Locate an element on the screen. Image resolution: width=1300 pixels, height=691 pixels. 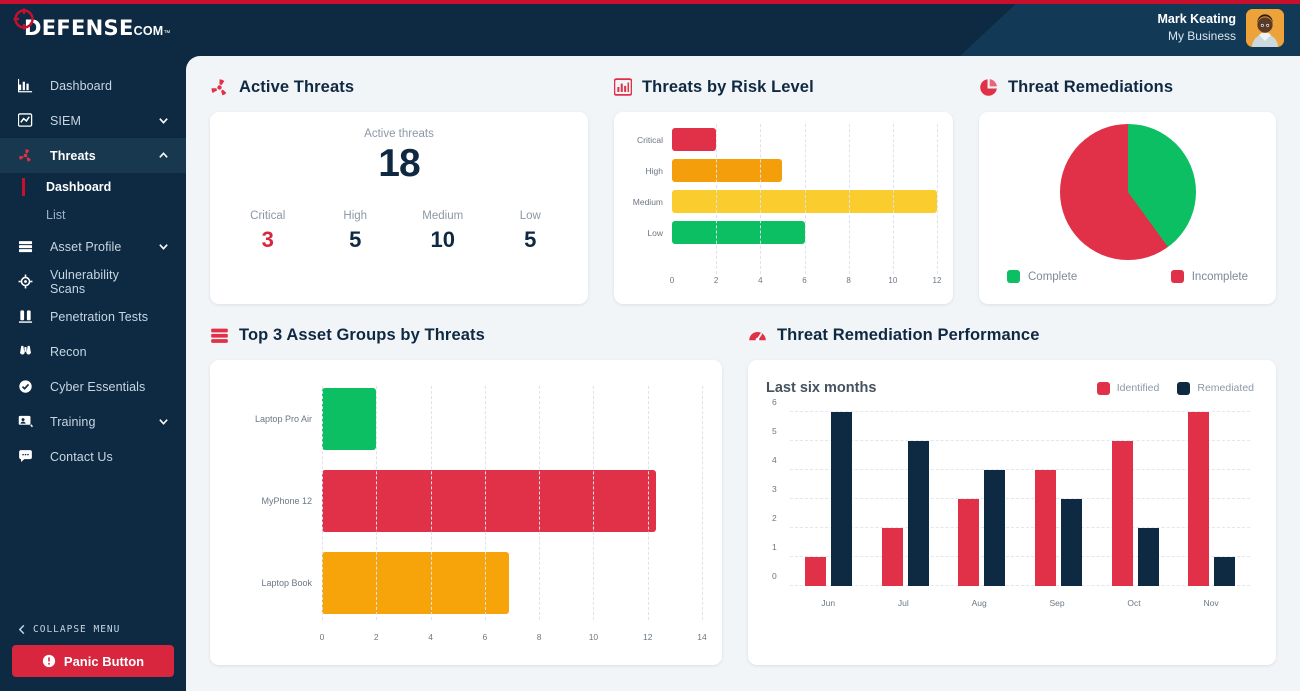
risk-bar-row: High is located at coordinates (780, 170).